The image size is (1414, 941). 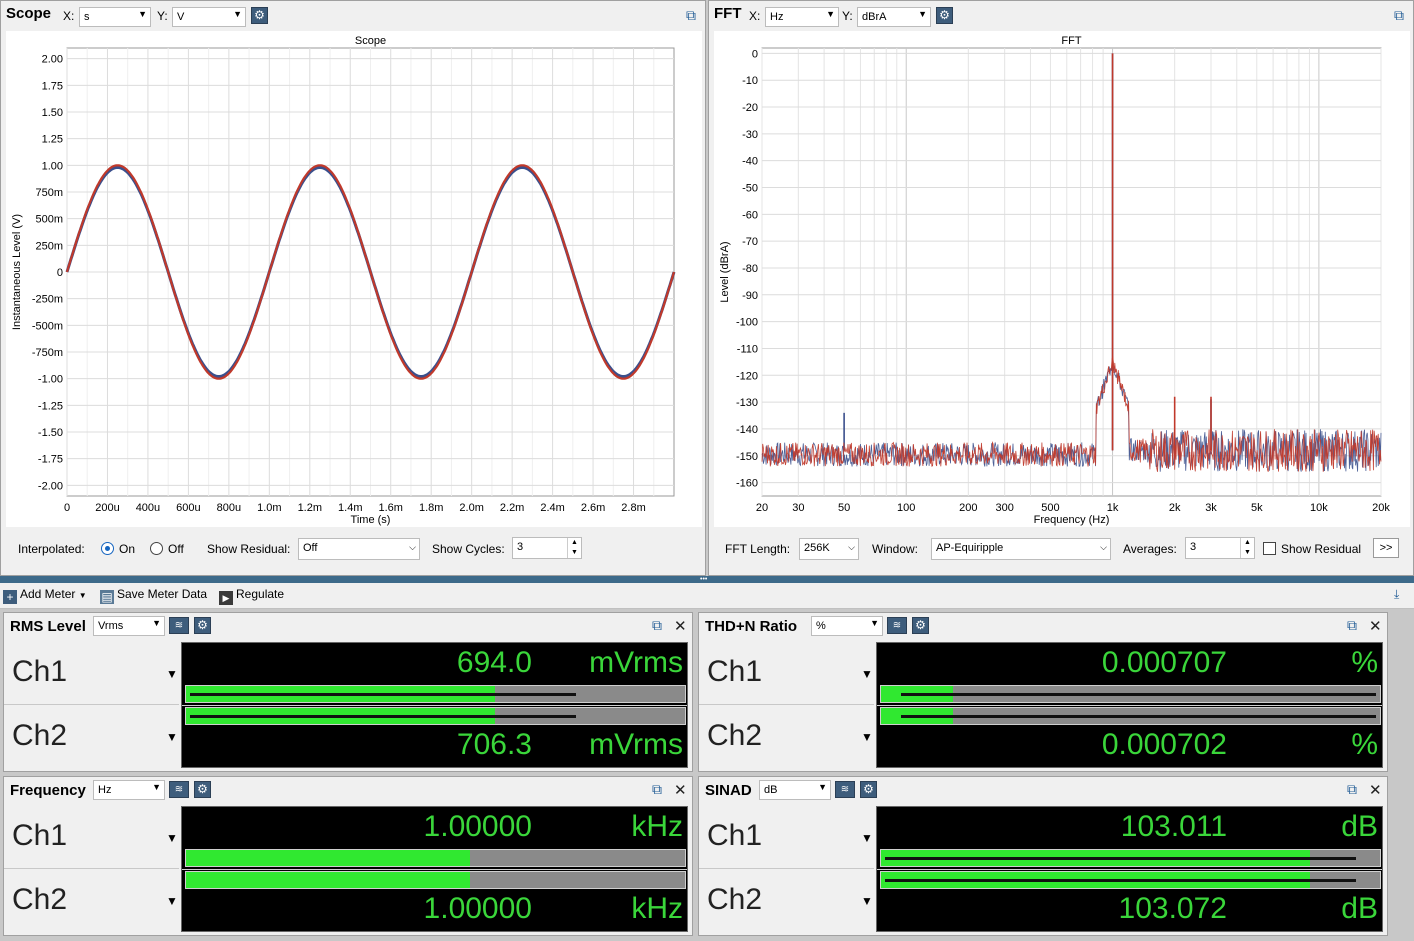 What do you see at coordinates (251, 596) in the screenshot?
I see `regulate-button: ▶ Regulate` at bounding box center [251, 596].